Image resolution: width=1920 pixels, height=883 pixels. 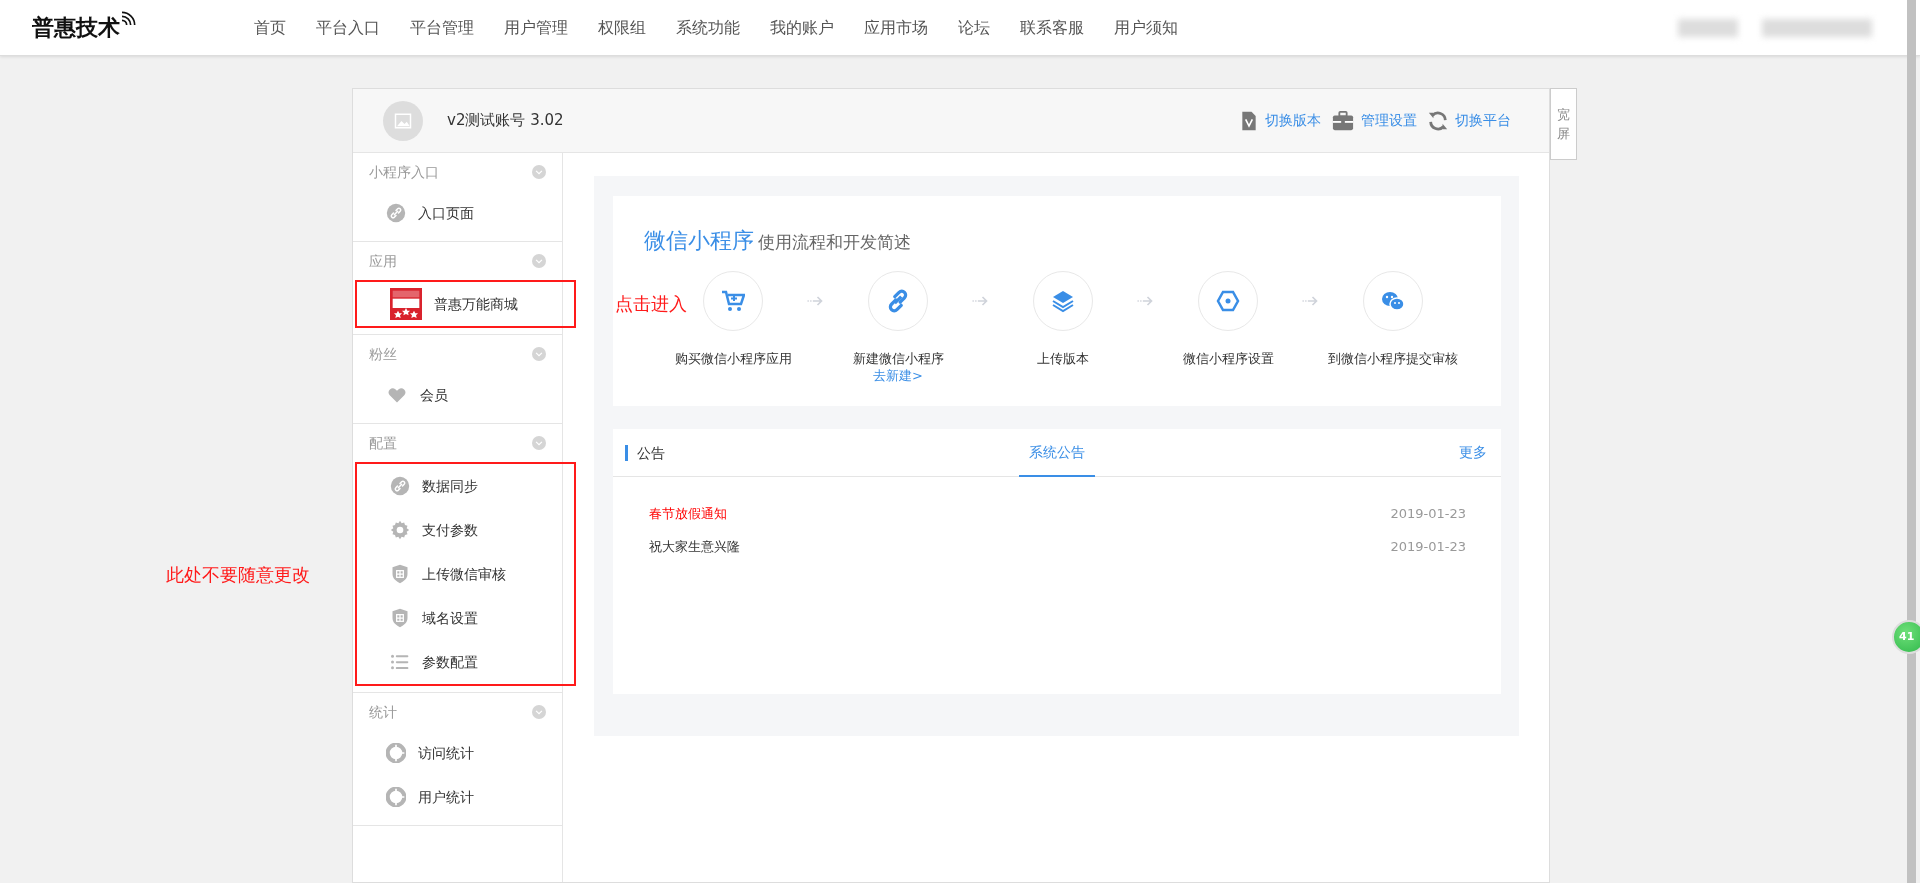 What do you see at coordinates (802, 27) in the screenshot?
I see `nav-link: 我的账户` at bounding box center [802, 27].